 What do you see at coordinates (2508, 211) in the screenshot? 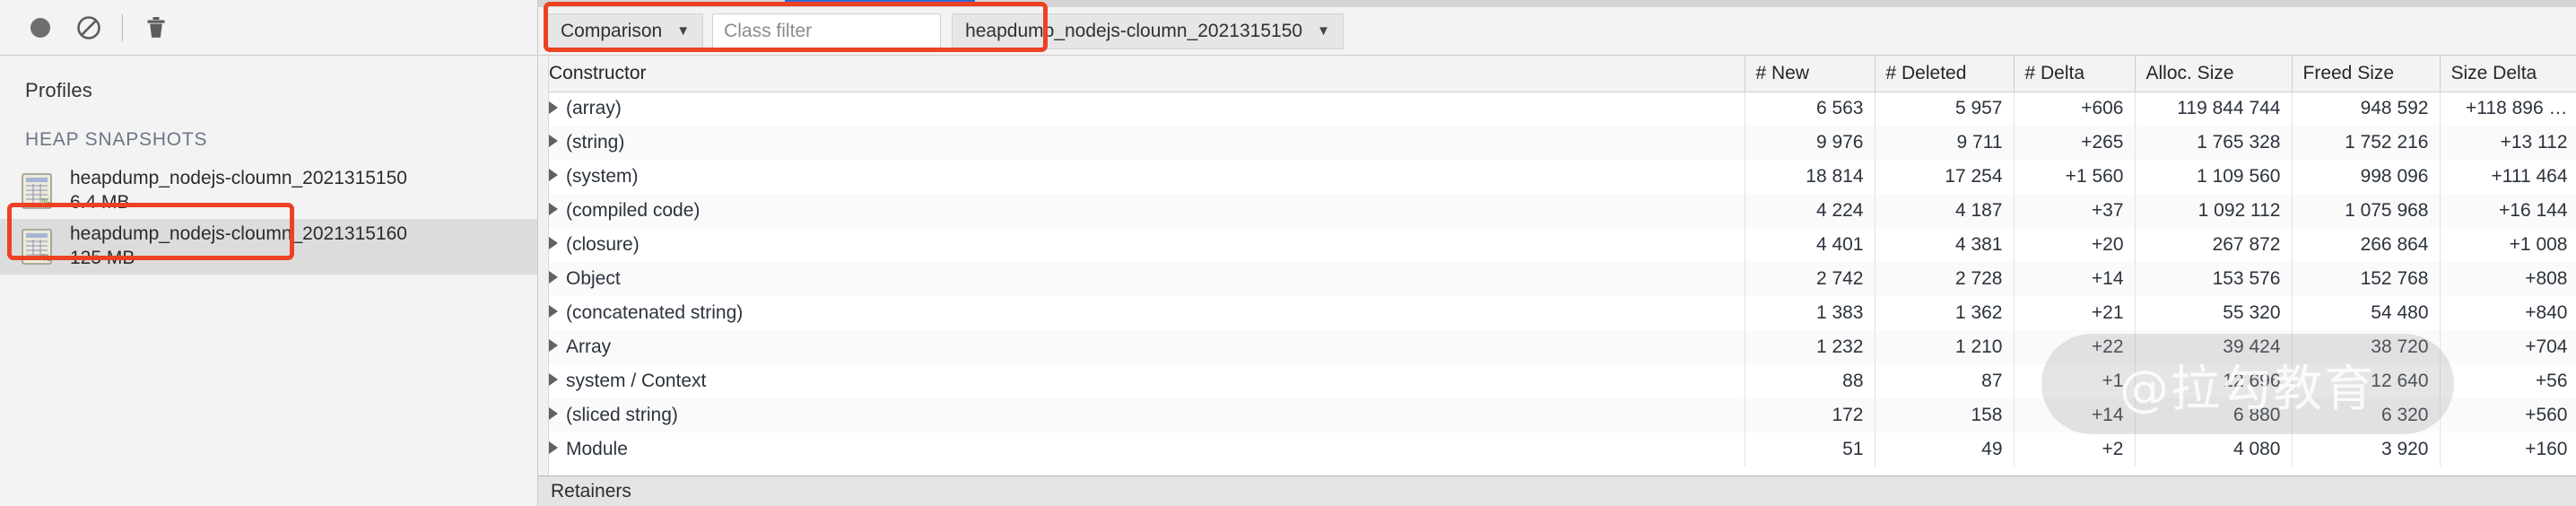
I see `cell-size-delta: +16 144` at bounding box center [2508, 211].